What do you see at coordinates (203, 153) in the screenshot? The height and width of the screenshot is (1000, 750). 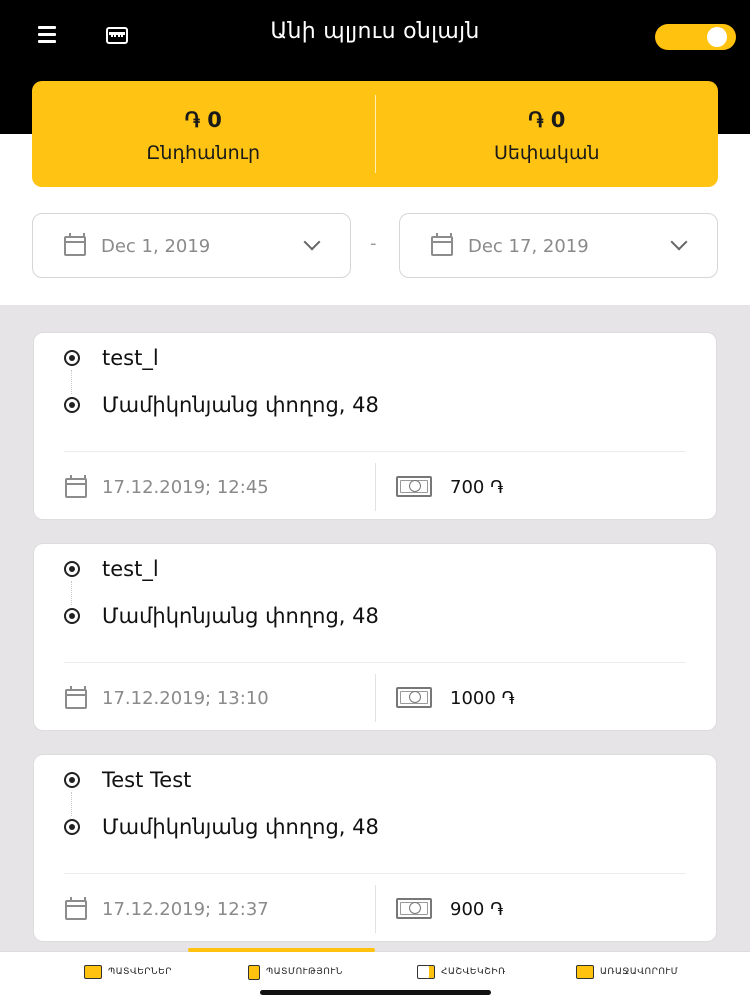 I see `total-balance-label: Ընդհանուր` at bounding box center [203, 153].